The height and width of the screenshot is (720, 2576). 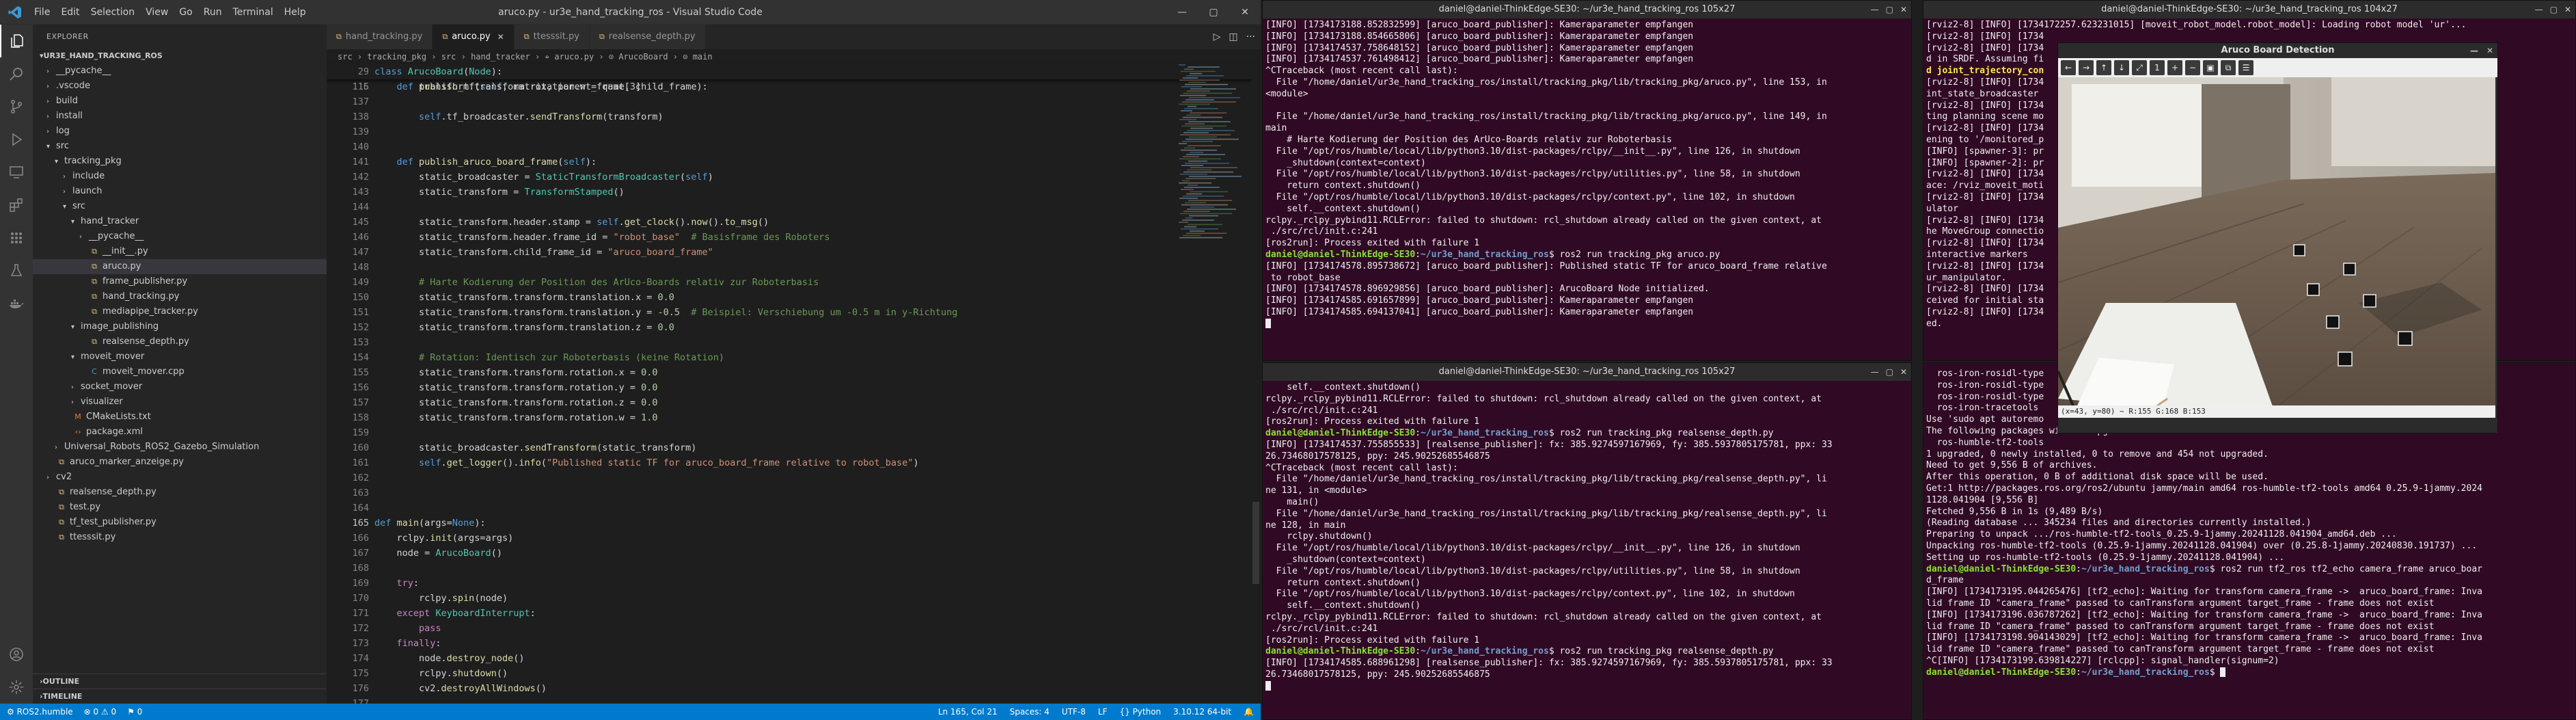 What do you see at coordinates (1074, 712) in the screenshot?
I see `status-item: UTF-8` at bounding box center [1074, 712].